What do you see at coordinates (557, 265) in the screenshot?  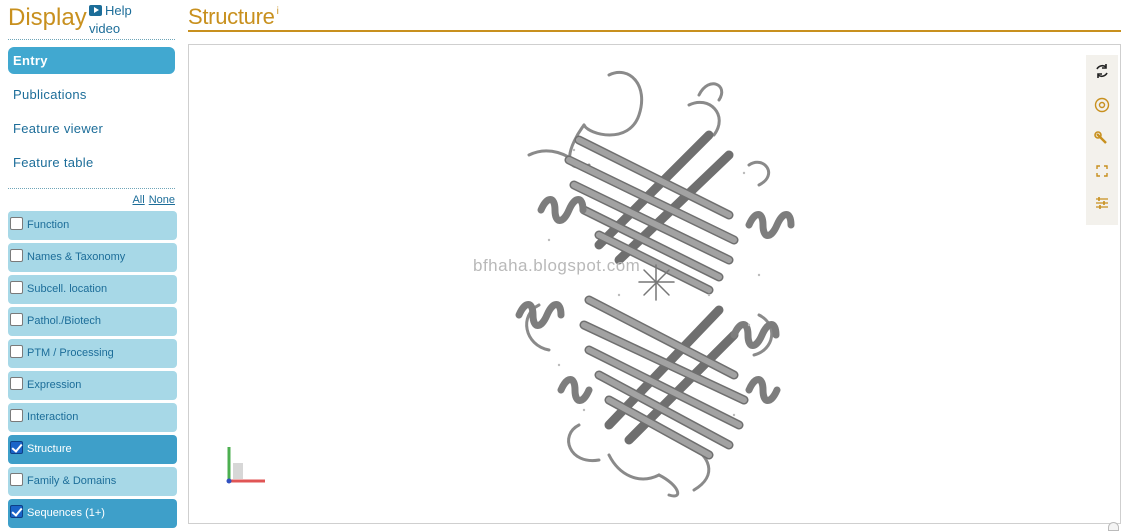 I see `watermark-text: bfhaha.blogspot.com` at bounding box center [557, 265].